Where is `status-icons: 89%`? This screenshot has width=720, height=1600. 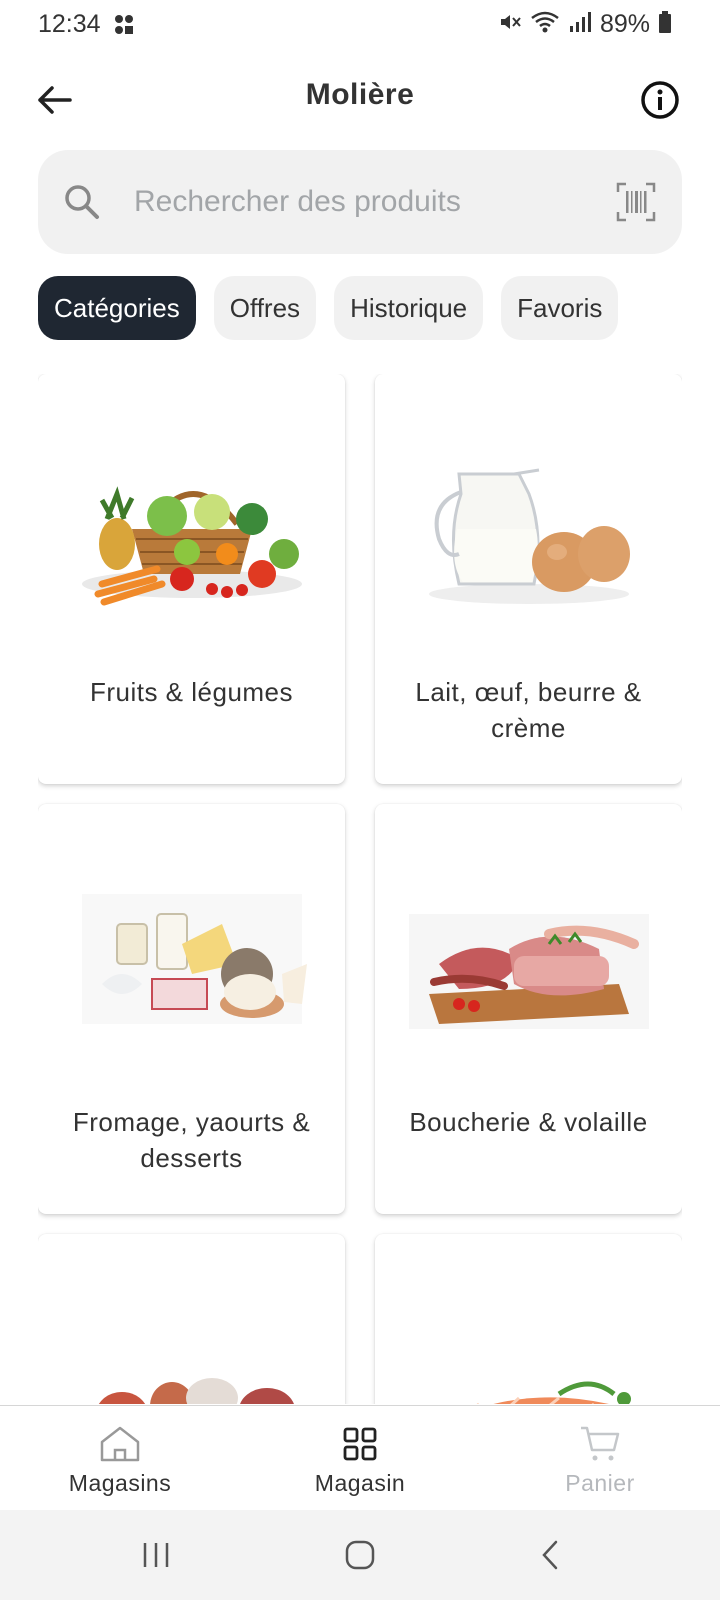
status-icons: 89% is located at coordinates (585, 24).